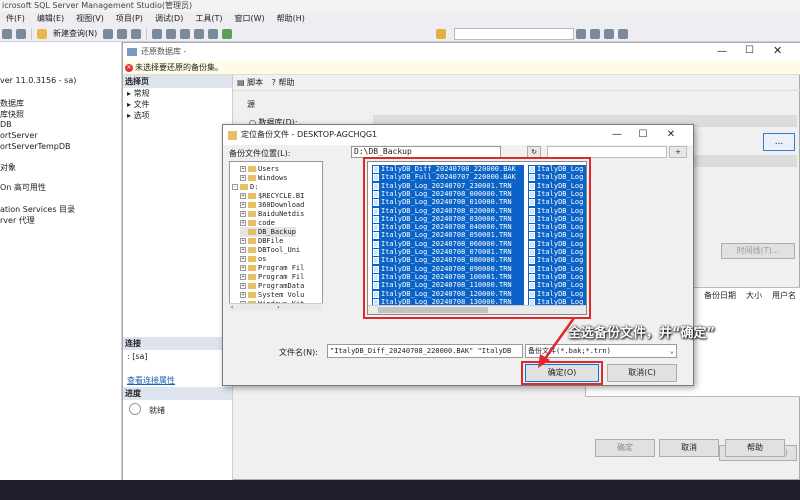  Describe the element at coordinates (625, 448) in the screenshot. I see `restore-ok-button: 确定` at that location.